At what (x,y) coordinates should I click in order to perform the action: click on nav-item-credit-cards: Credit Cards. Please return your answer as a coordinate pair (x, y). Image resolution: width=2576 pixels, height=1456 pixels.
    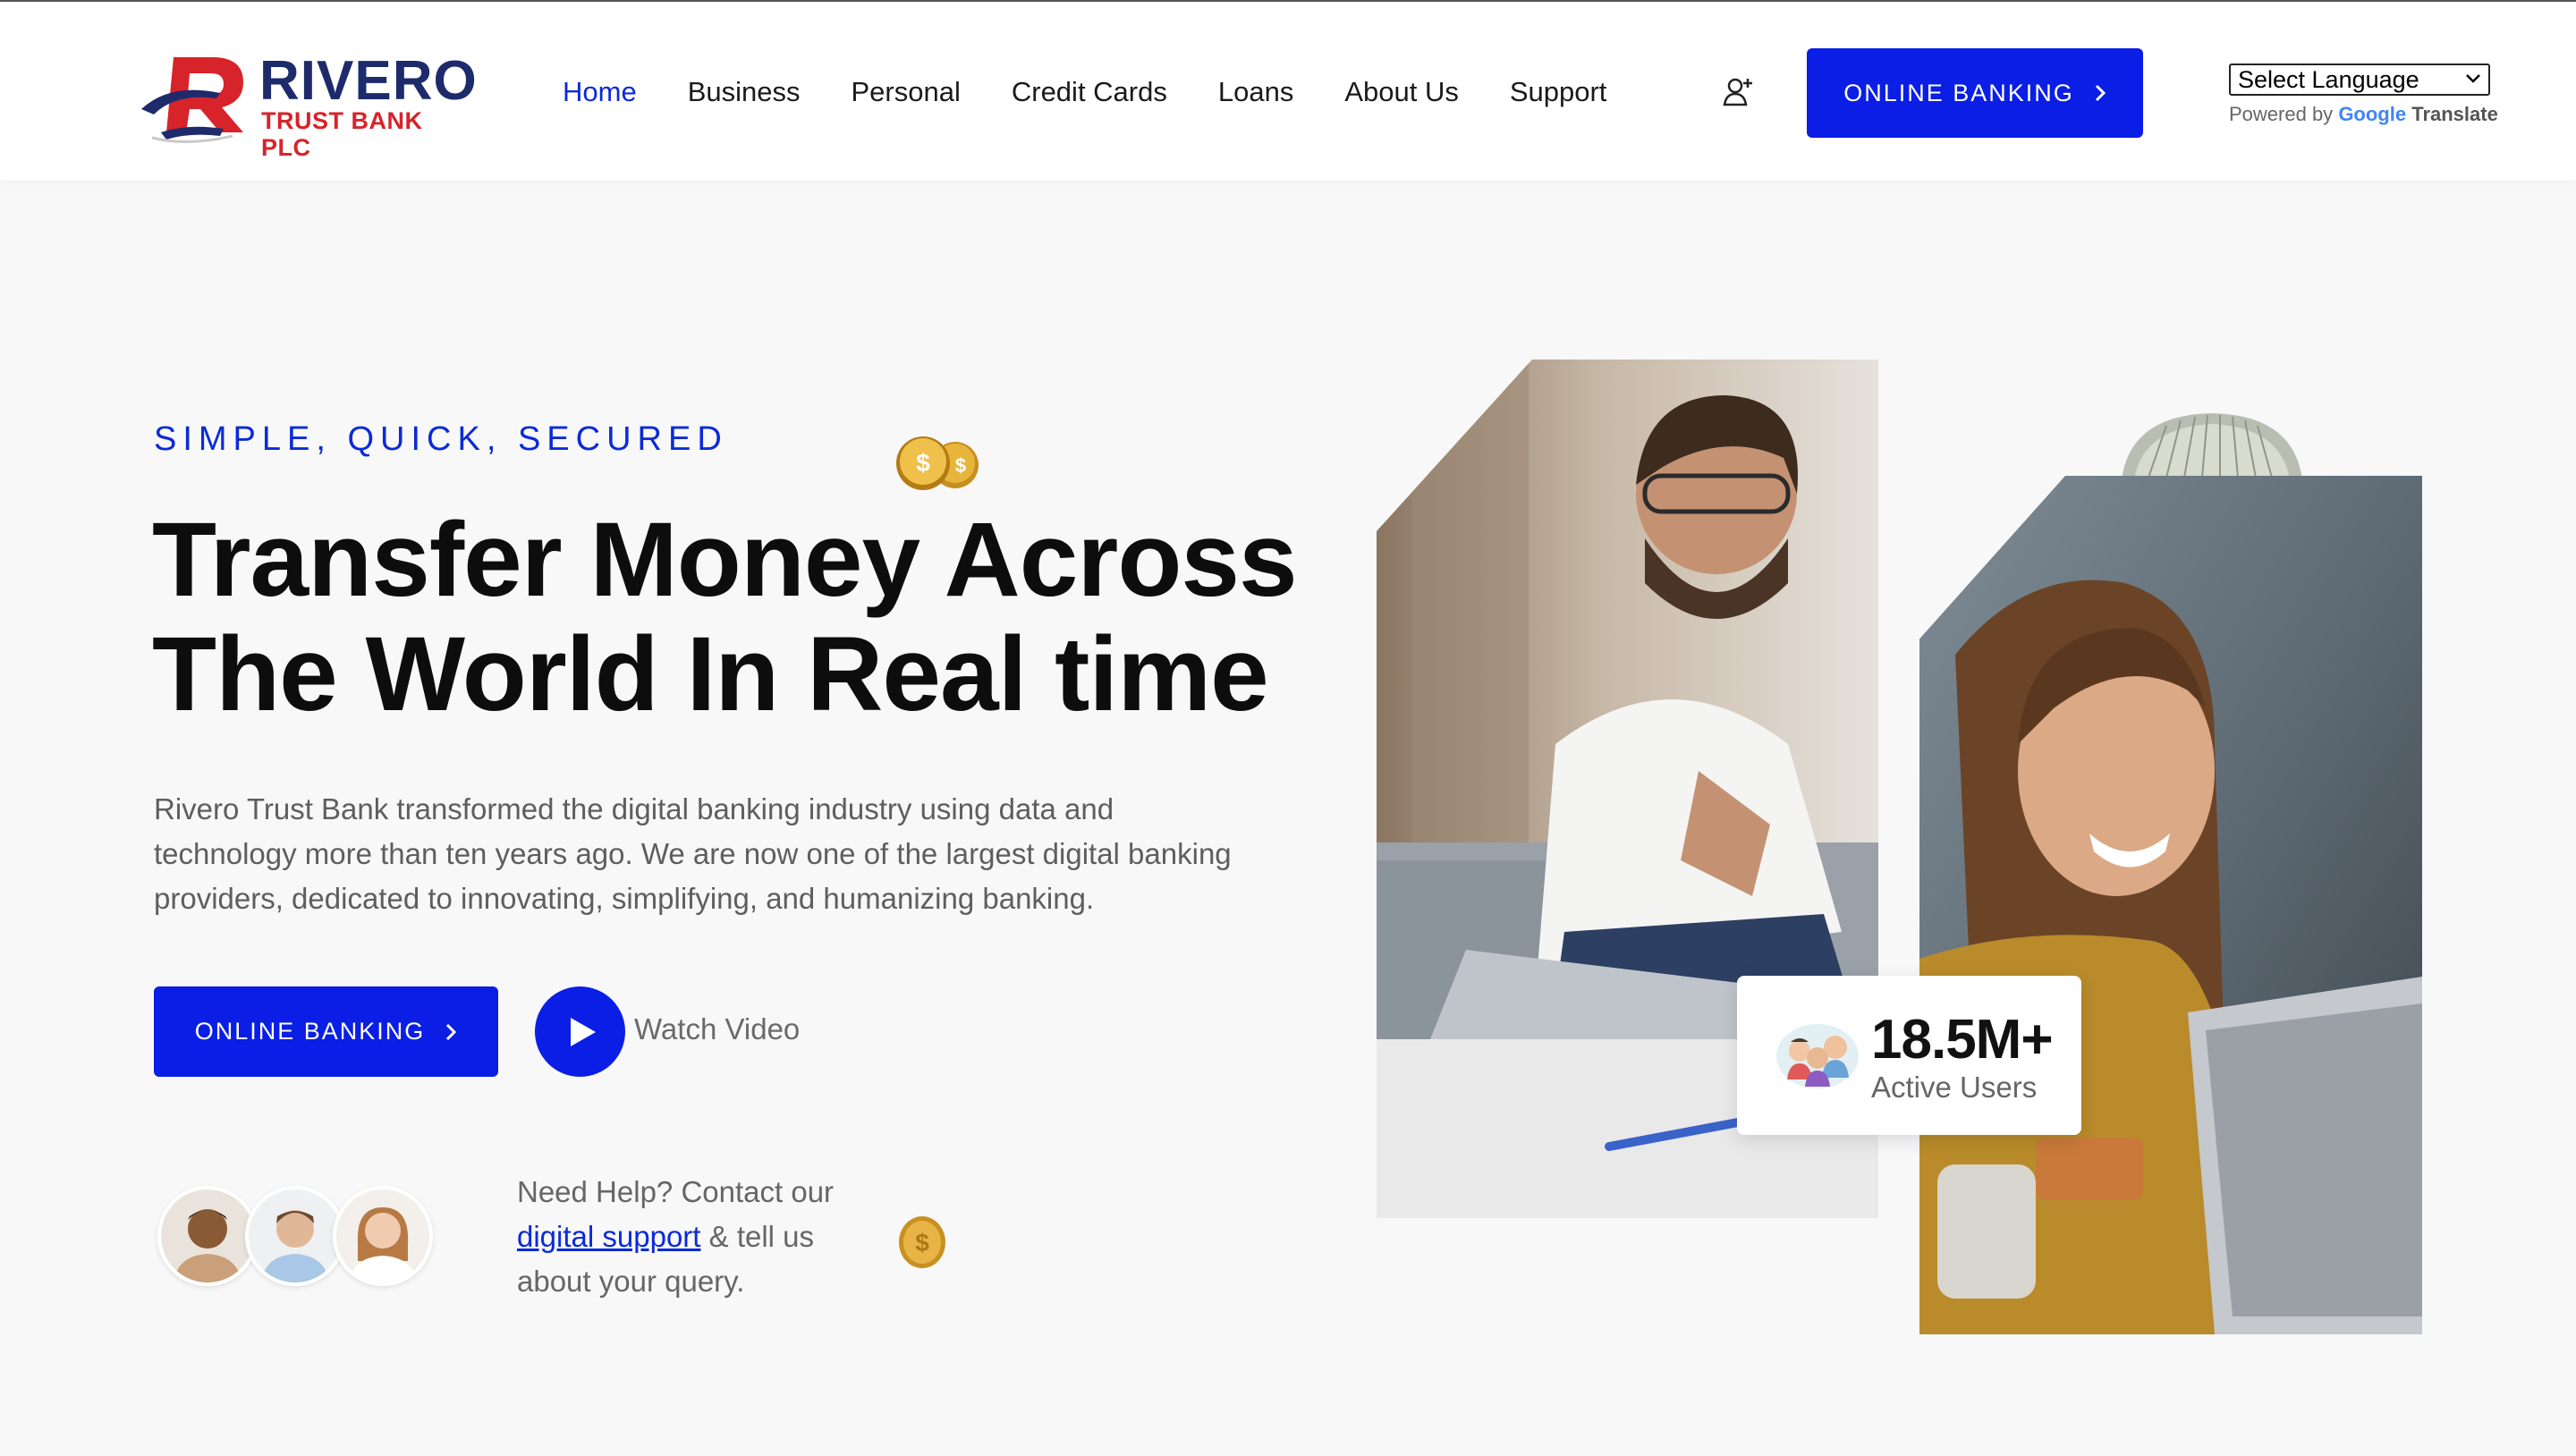
    Looking at the image, I should click on (1089, 94).